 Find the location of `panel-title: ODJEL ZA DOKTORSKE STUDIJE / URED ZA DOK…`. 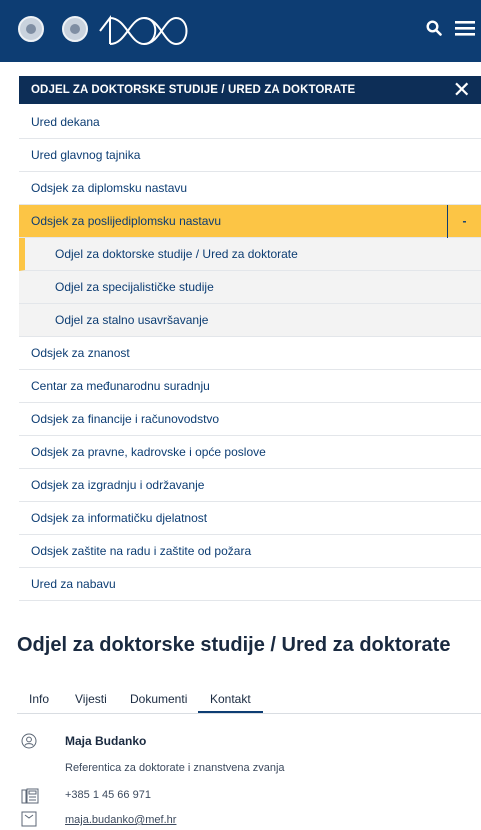

panel-title: ODJEL ZA DOKTORSKE STUDIJE / URED ZA DOK… is located at coordinates (193, 90).